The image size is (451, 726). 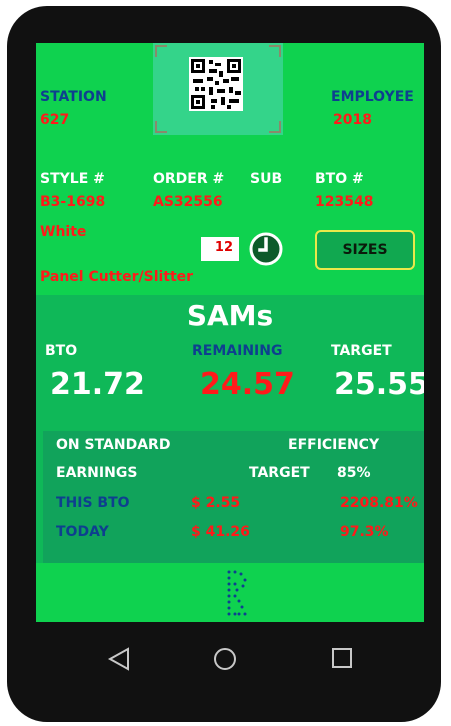 What do you see at coordinates (82, 532) in the screenshot?
I see `today-label: TODAY` at bounding box center [82, 532].